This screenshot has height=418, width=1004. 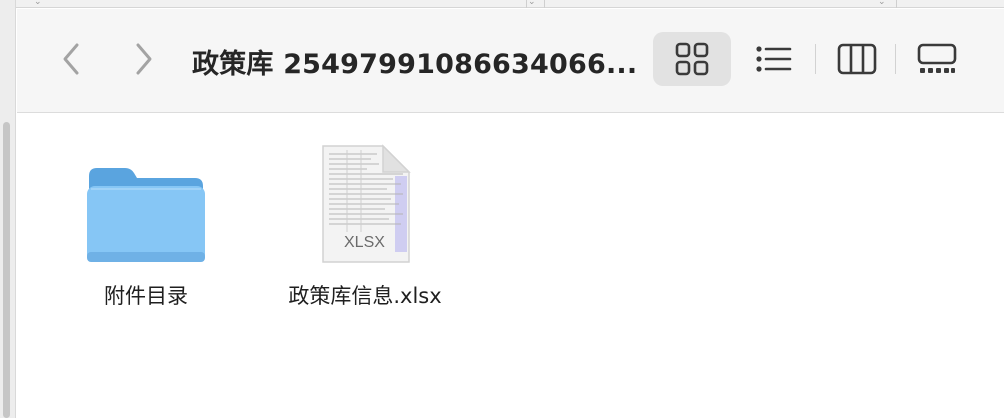 I want to click on gallery-icon, so click(x=937, y=58).